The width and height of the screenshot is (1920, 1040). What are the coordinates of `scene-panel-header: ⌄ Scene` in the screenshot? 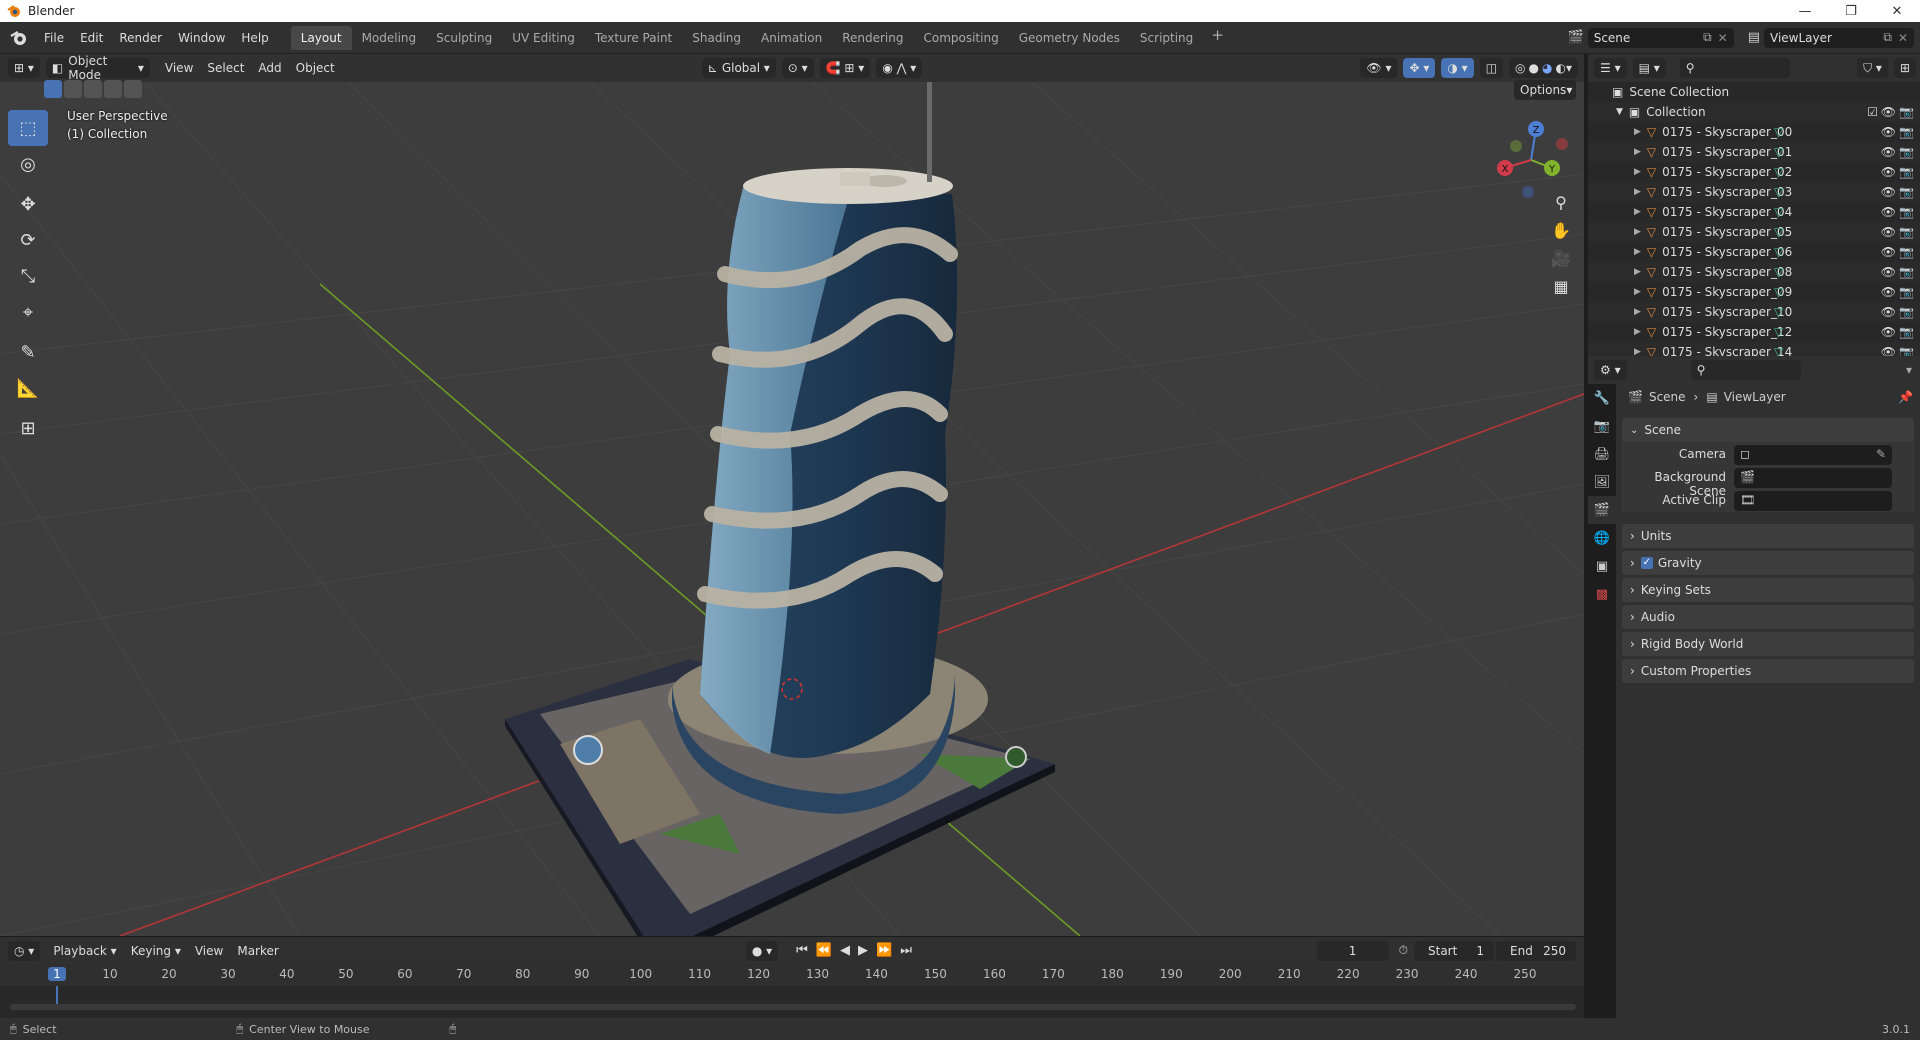 It's located at (1768, 430).